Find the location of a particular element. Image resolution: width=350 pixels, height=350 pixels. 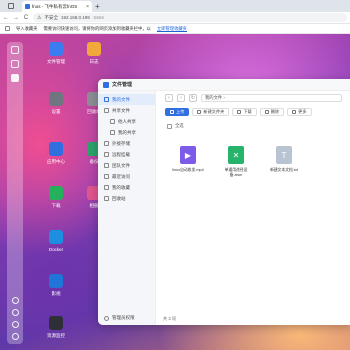

select-all-row: 全选 is located at coordinates (253, 126).